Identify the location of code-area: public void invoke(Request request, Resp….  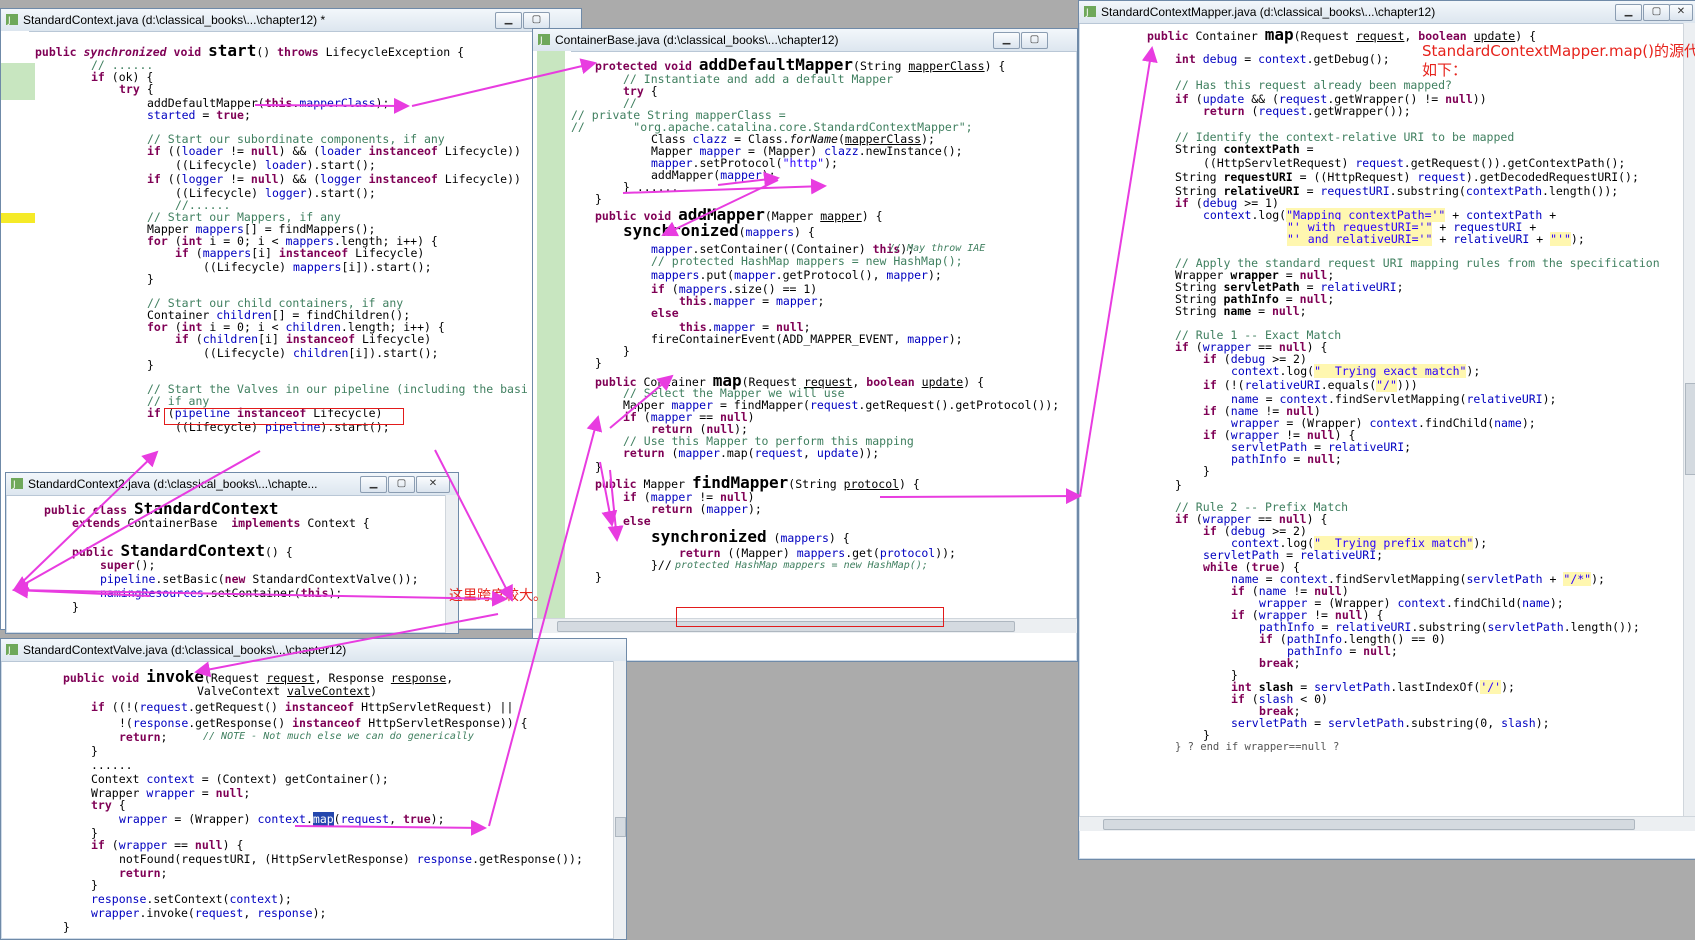
(323, 800).